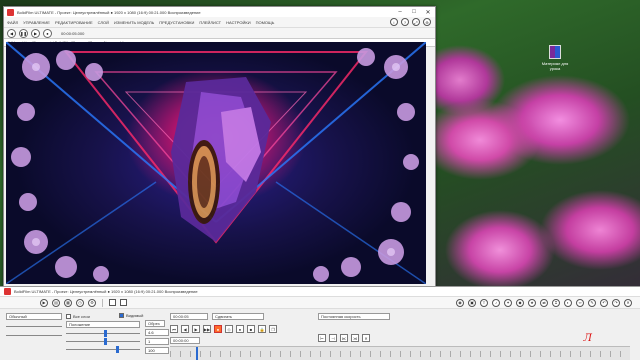 The height and width of the screenshot is (360, 640). What do you see at coordinates (238, 316) in the screenshot?
I see `move-mode-select: Сдвигать` at bounding box center [238, 316].